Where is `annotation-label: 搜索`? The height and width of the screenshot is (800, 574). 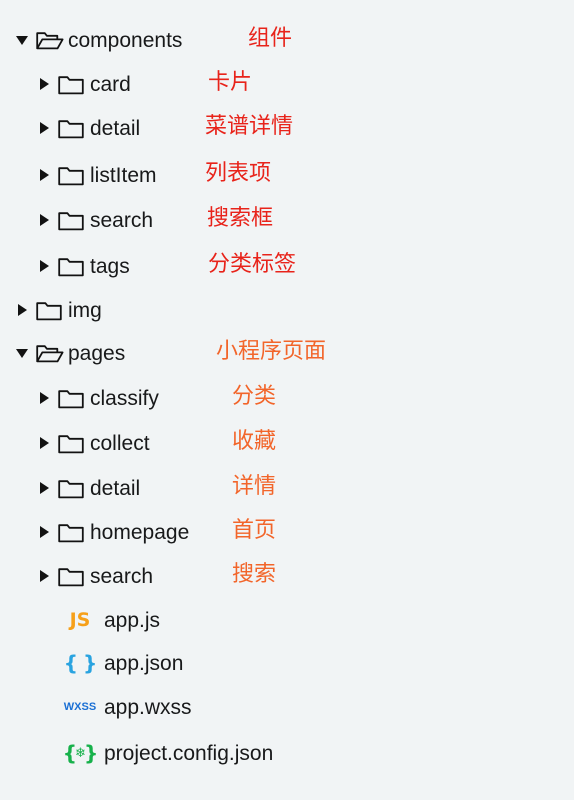
annotation-label: 搜索 is located at coordinates (254, 574).